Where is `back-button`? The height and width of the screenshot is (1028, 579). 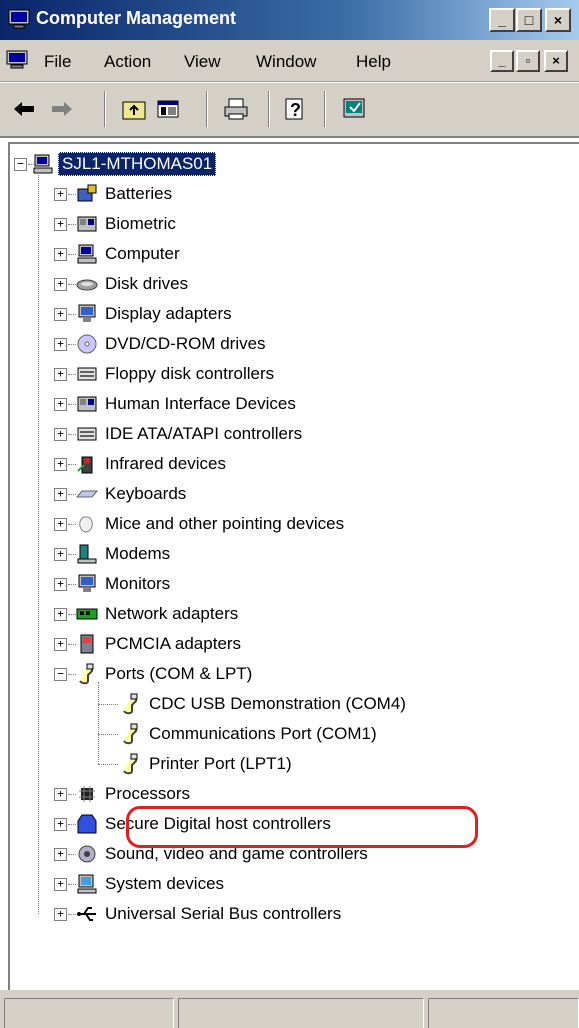 back-button is located at coordinates (24, 109).